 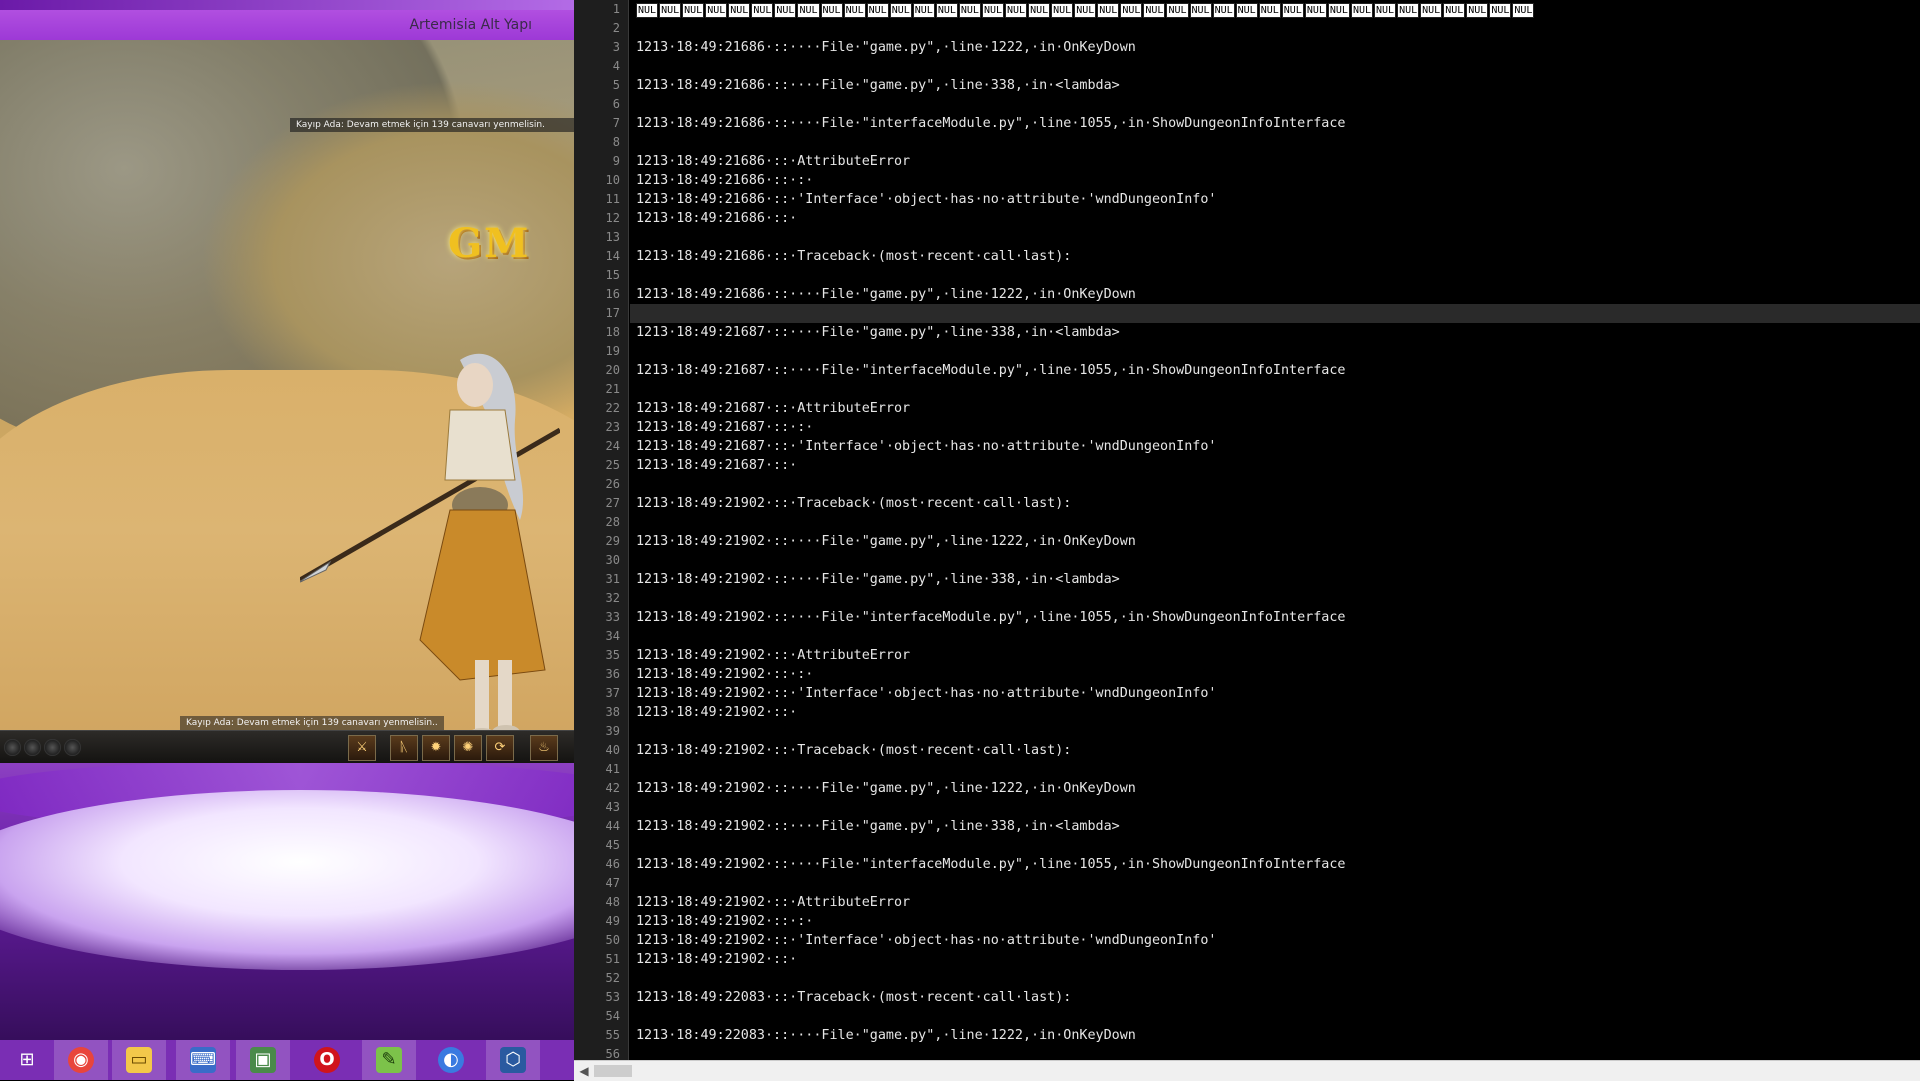 What do you see at coordinates (263, 1060) in the screenshot?
I see `taskbar-remote-desktop: ▣` at bounding box center [263, 1060].